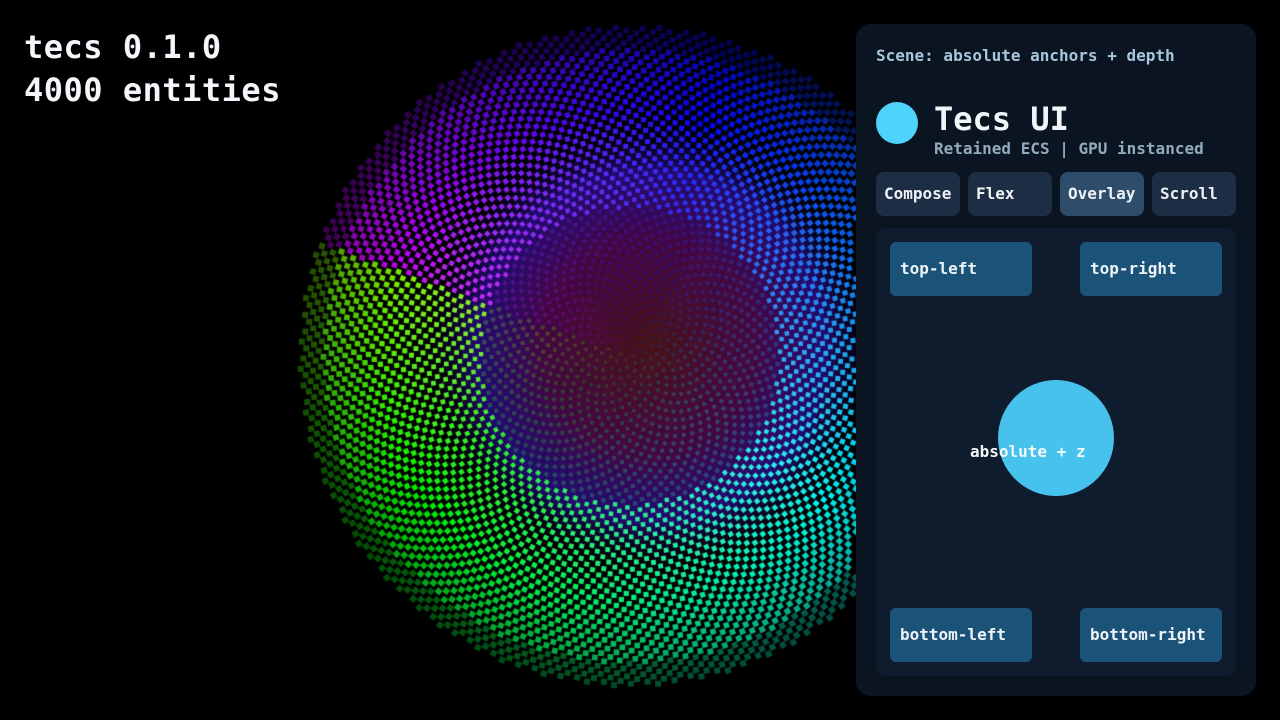 The width and height of the screenshot is (1280, 720). I want to click on logo-dot-icon, so click(897, 123).